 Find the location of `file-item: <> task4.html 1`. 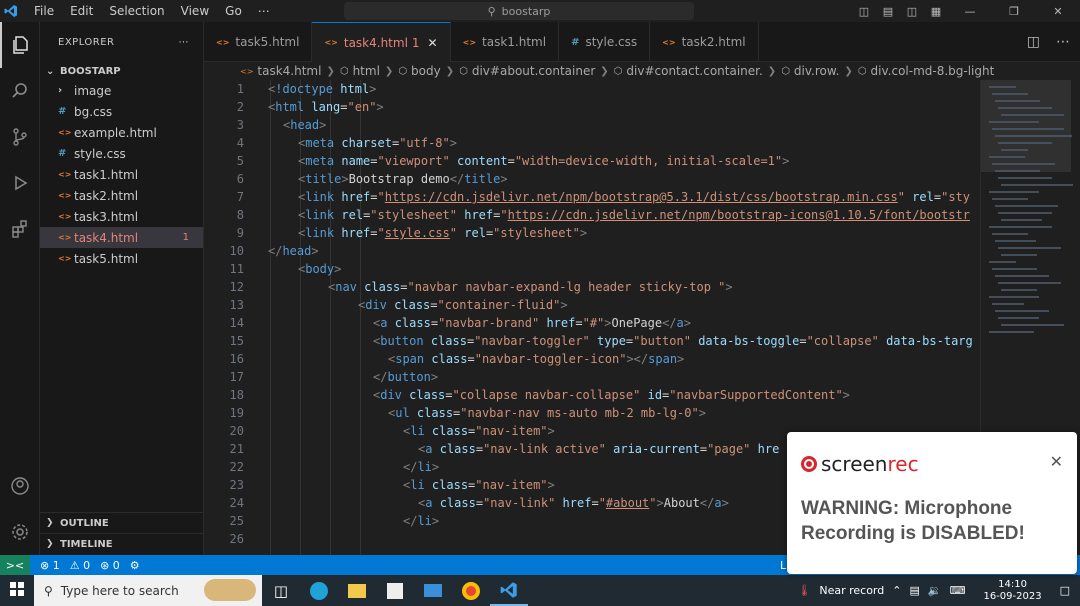

file-item: <> task4.html 1 is located at coordinates (121, 237).